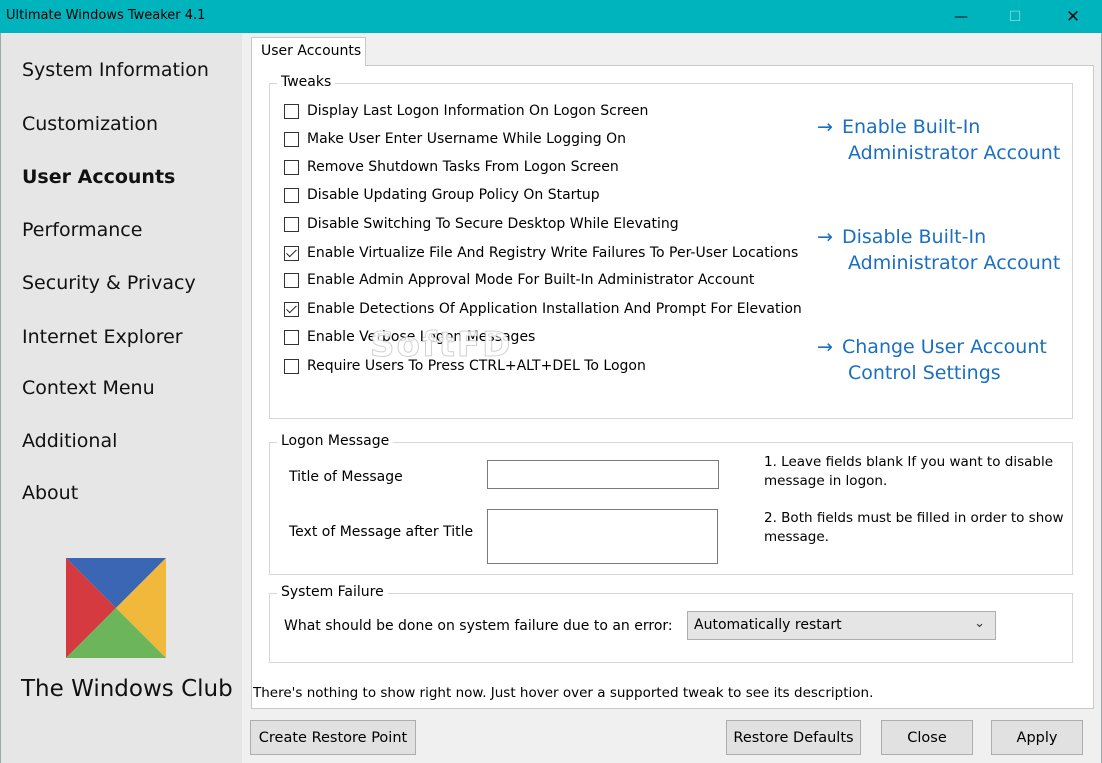 This screenshot has height=763, width=1102. What do you see at coordinates (69, 441) in the screenshot?
I see `sidebar-item-additional: Additional` at bounding box center [69, 441].